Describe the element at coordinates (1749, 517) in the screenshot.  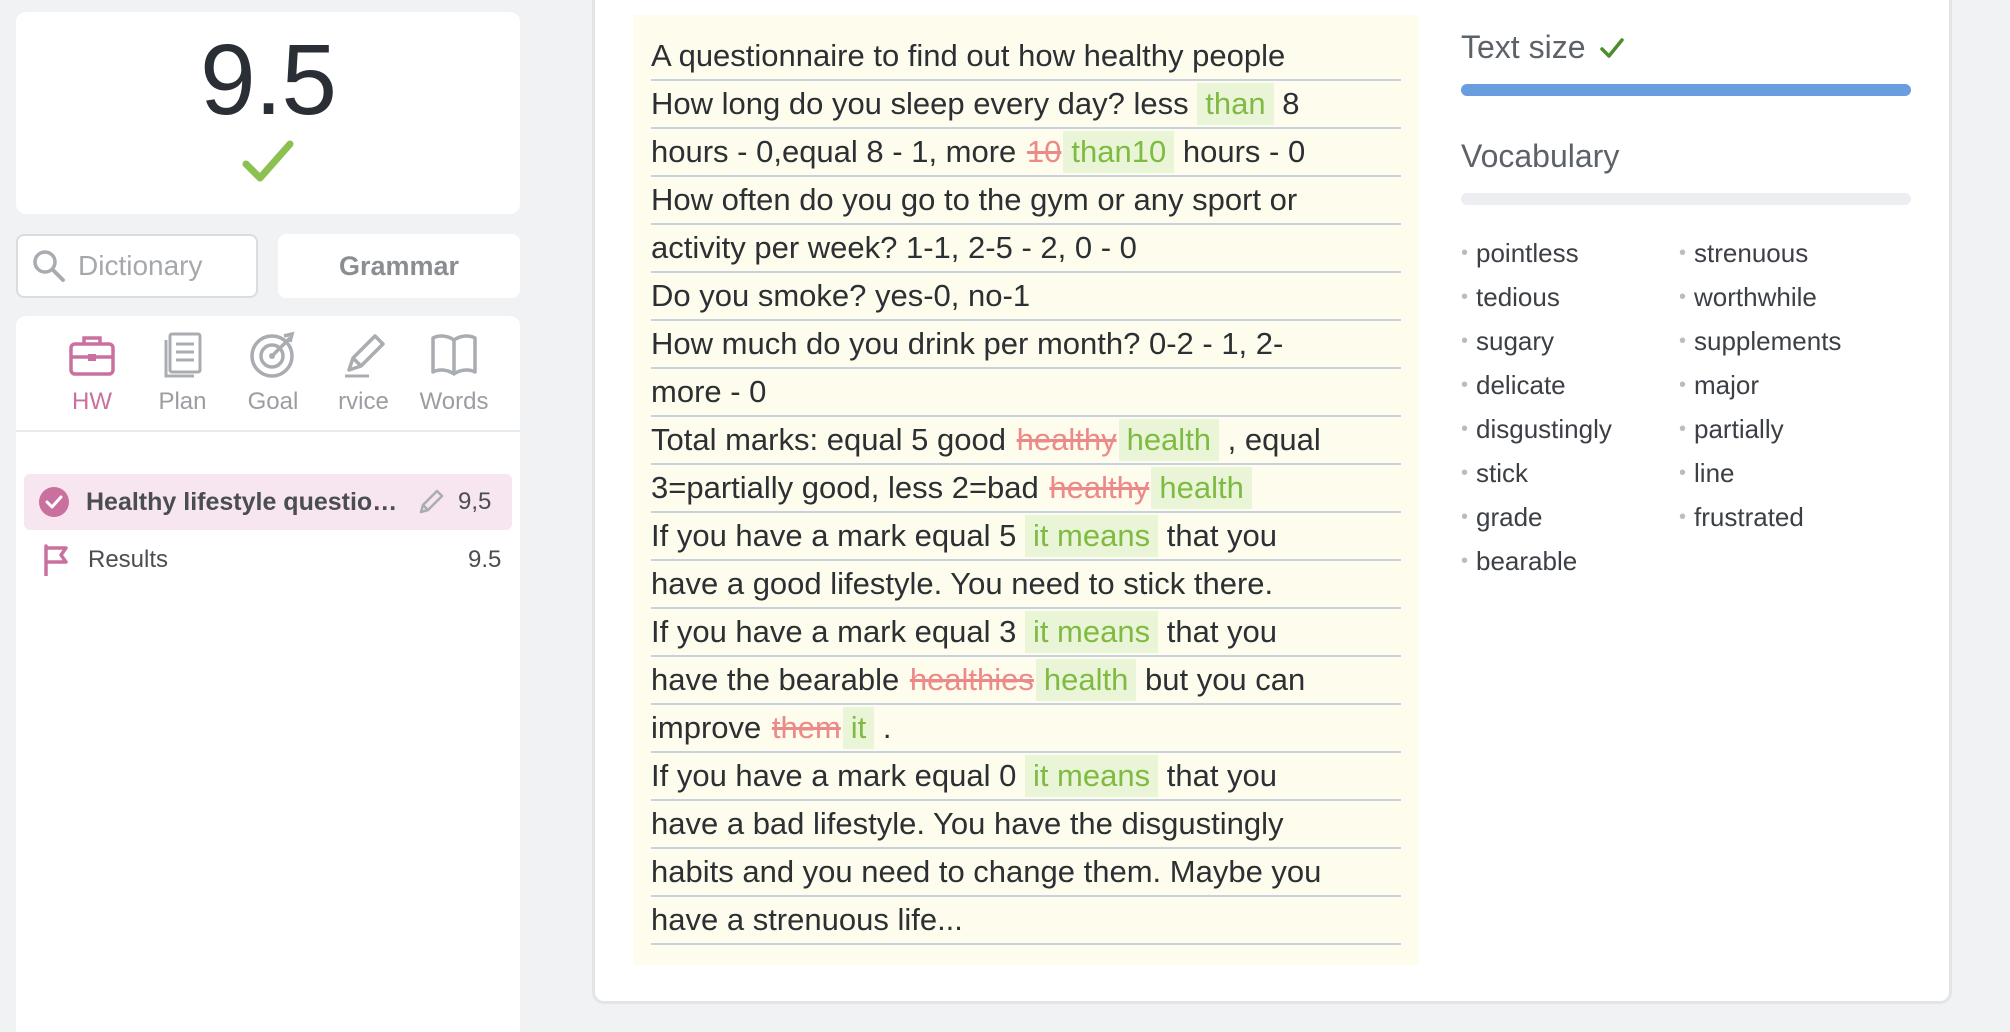
I see `vocabulary-word: frustrated` at that location.